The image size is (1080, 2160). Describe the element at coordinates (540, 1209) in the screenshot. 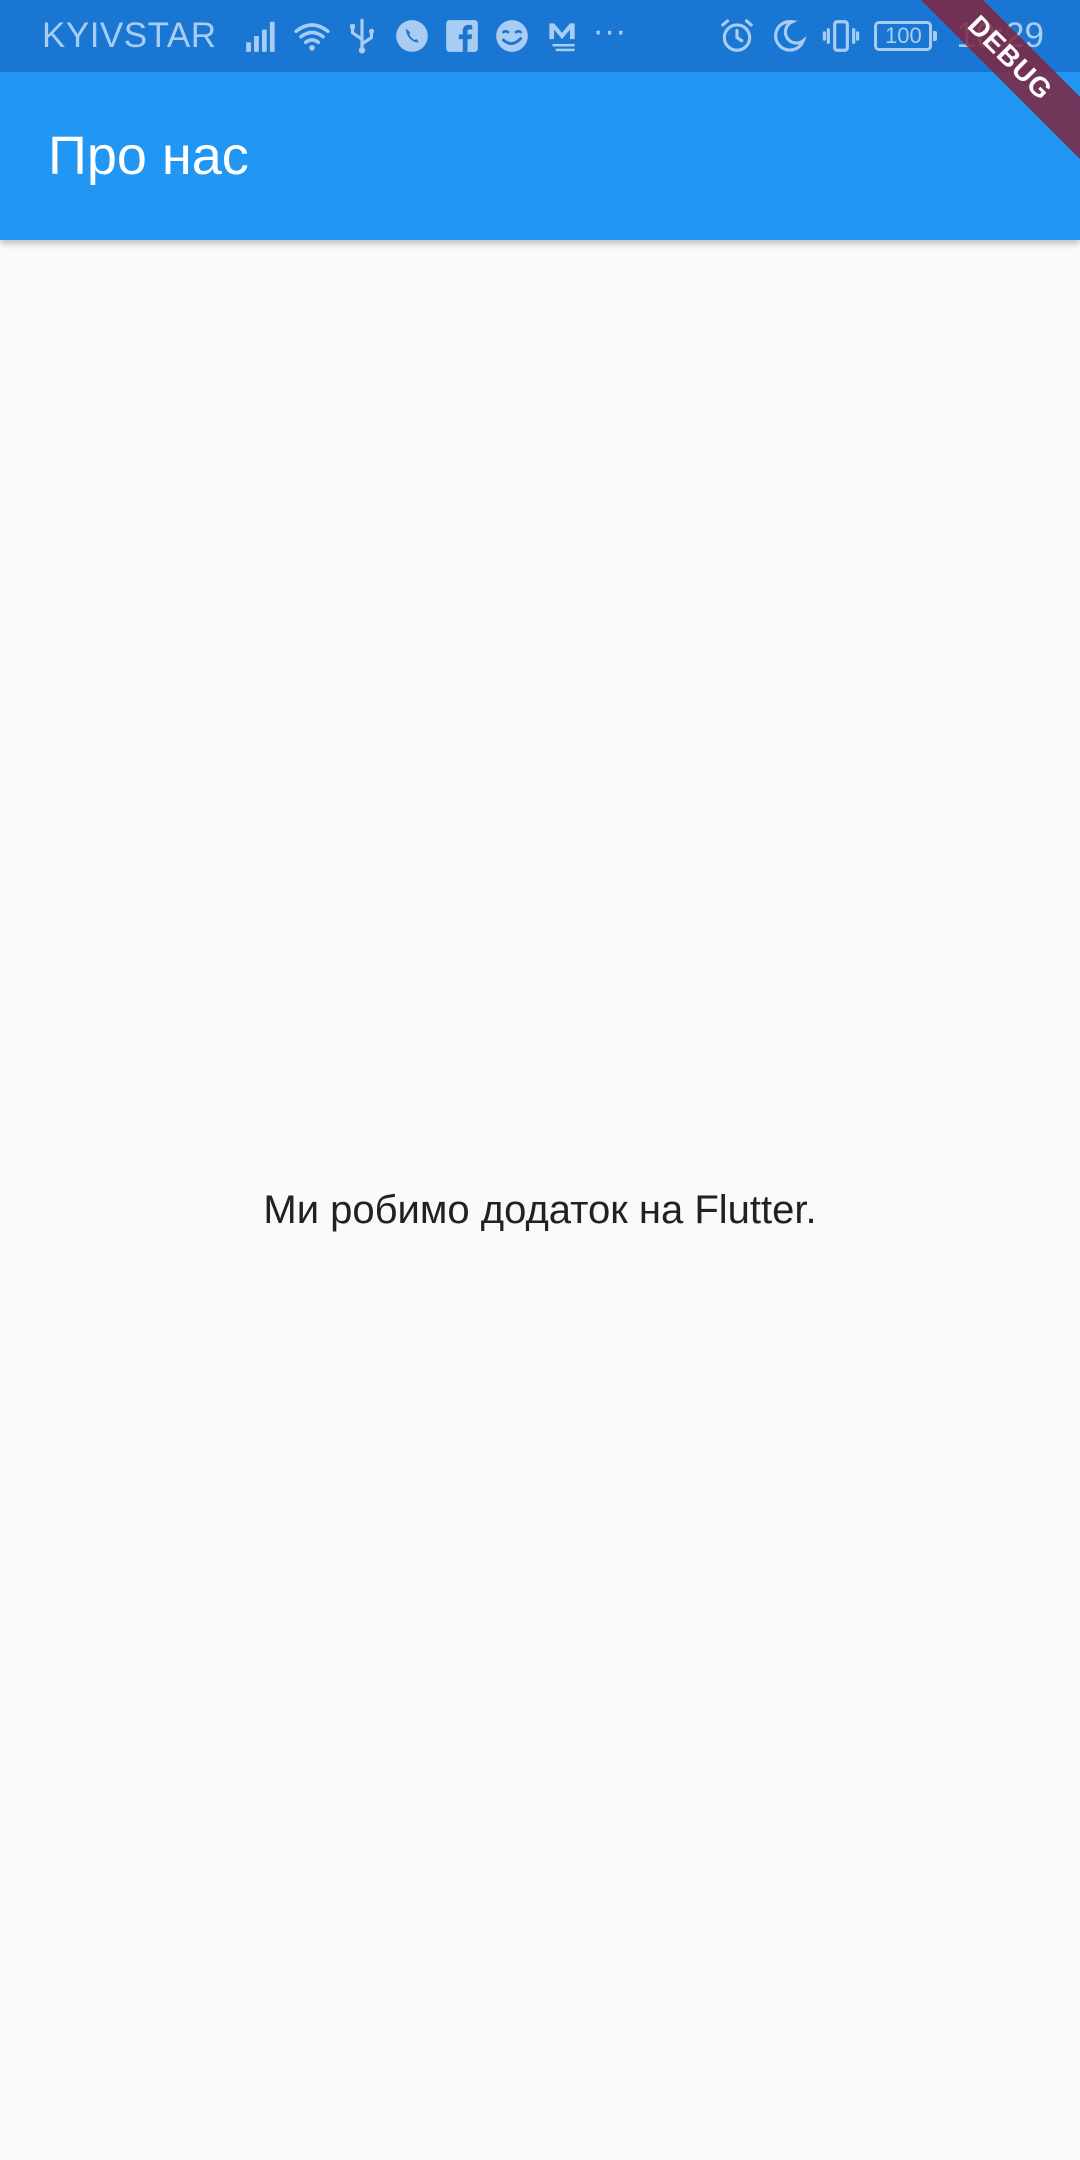

I see `body-text: Ми робимо додаток на Flutter.` at that location.